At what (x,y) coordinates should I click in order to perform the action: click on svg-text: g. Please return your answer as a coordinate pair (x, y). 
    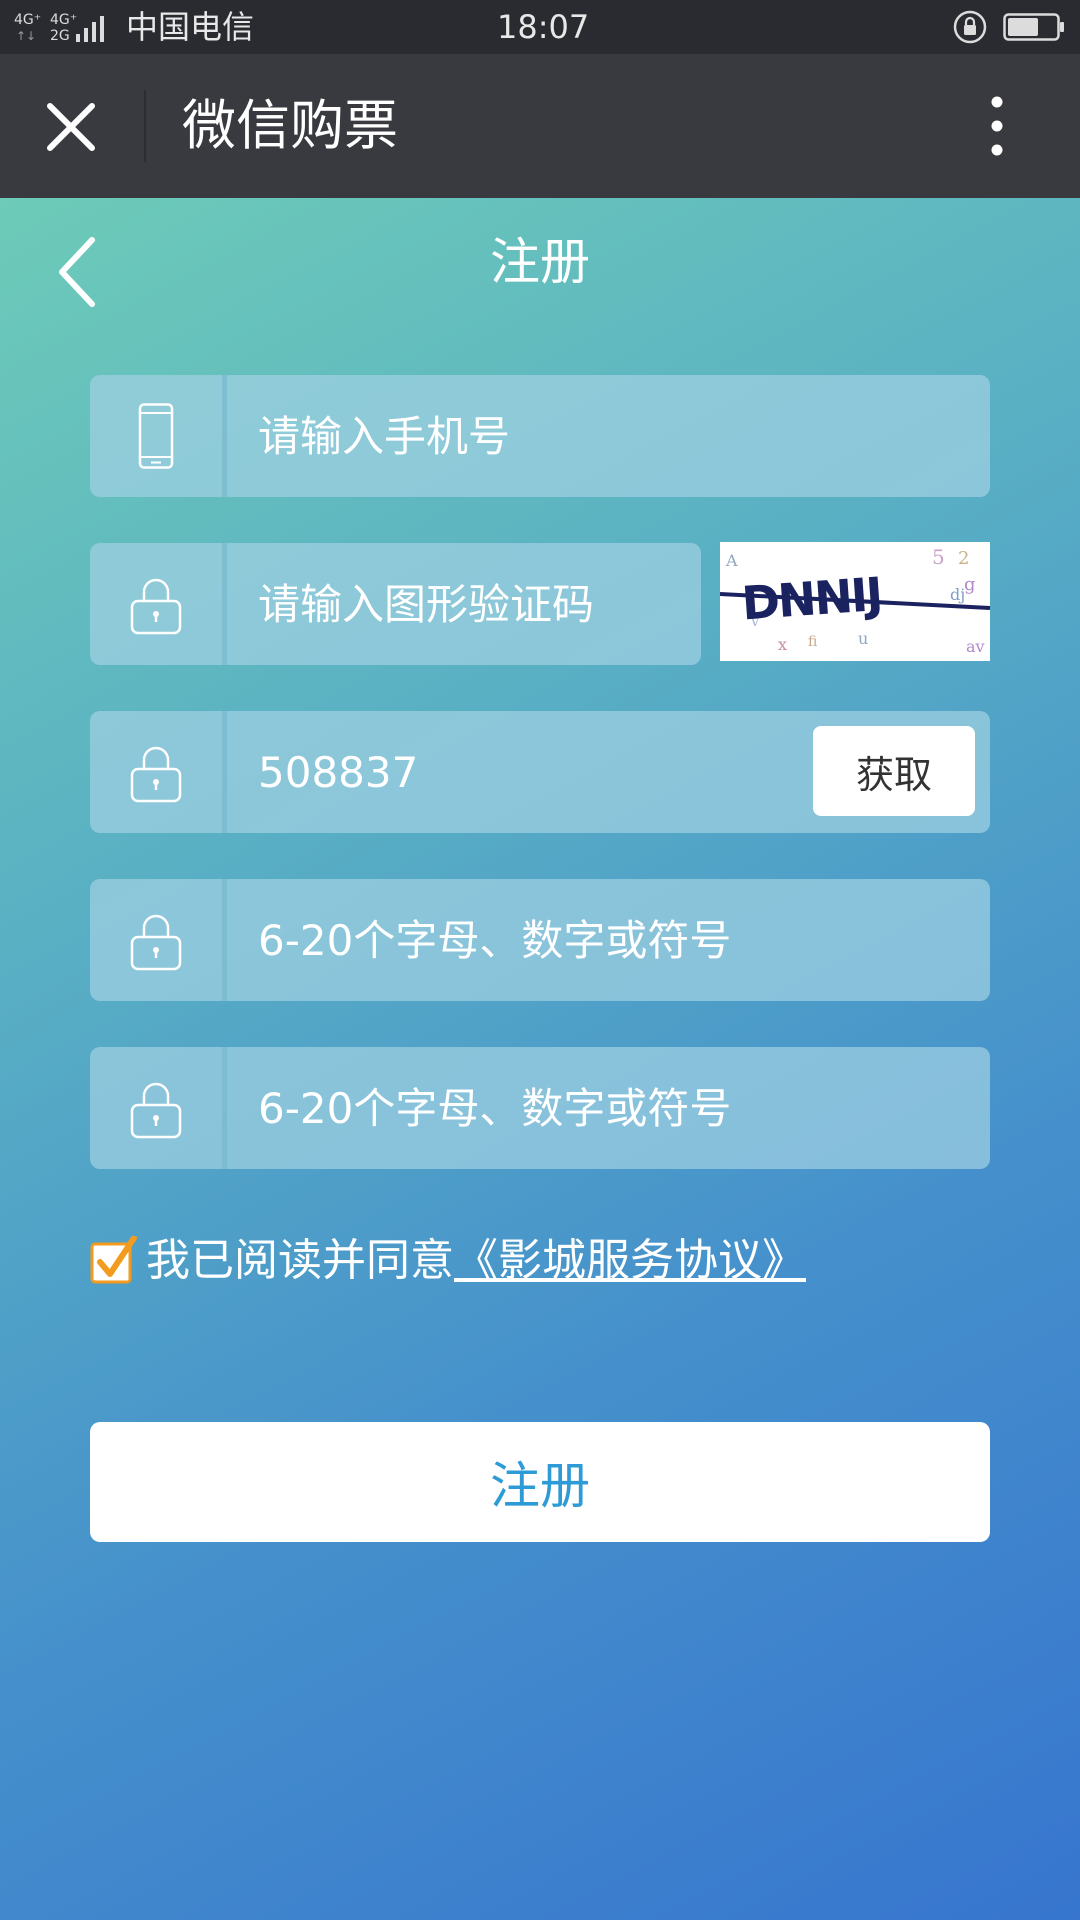
    Looking at the image, I should click on (970, 584).